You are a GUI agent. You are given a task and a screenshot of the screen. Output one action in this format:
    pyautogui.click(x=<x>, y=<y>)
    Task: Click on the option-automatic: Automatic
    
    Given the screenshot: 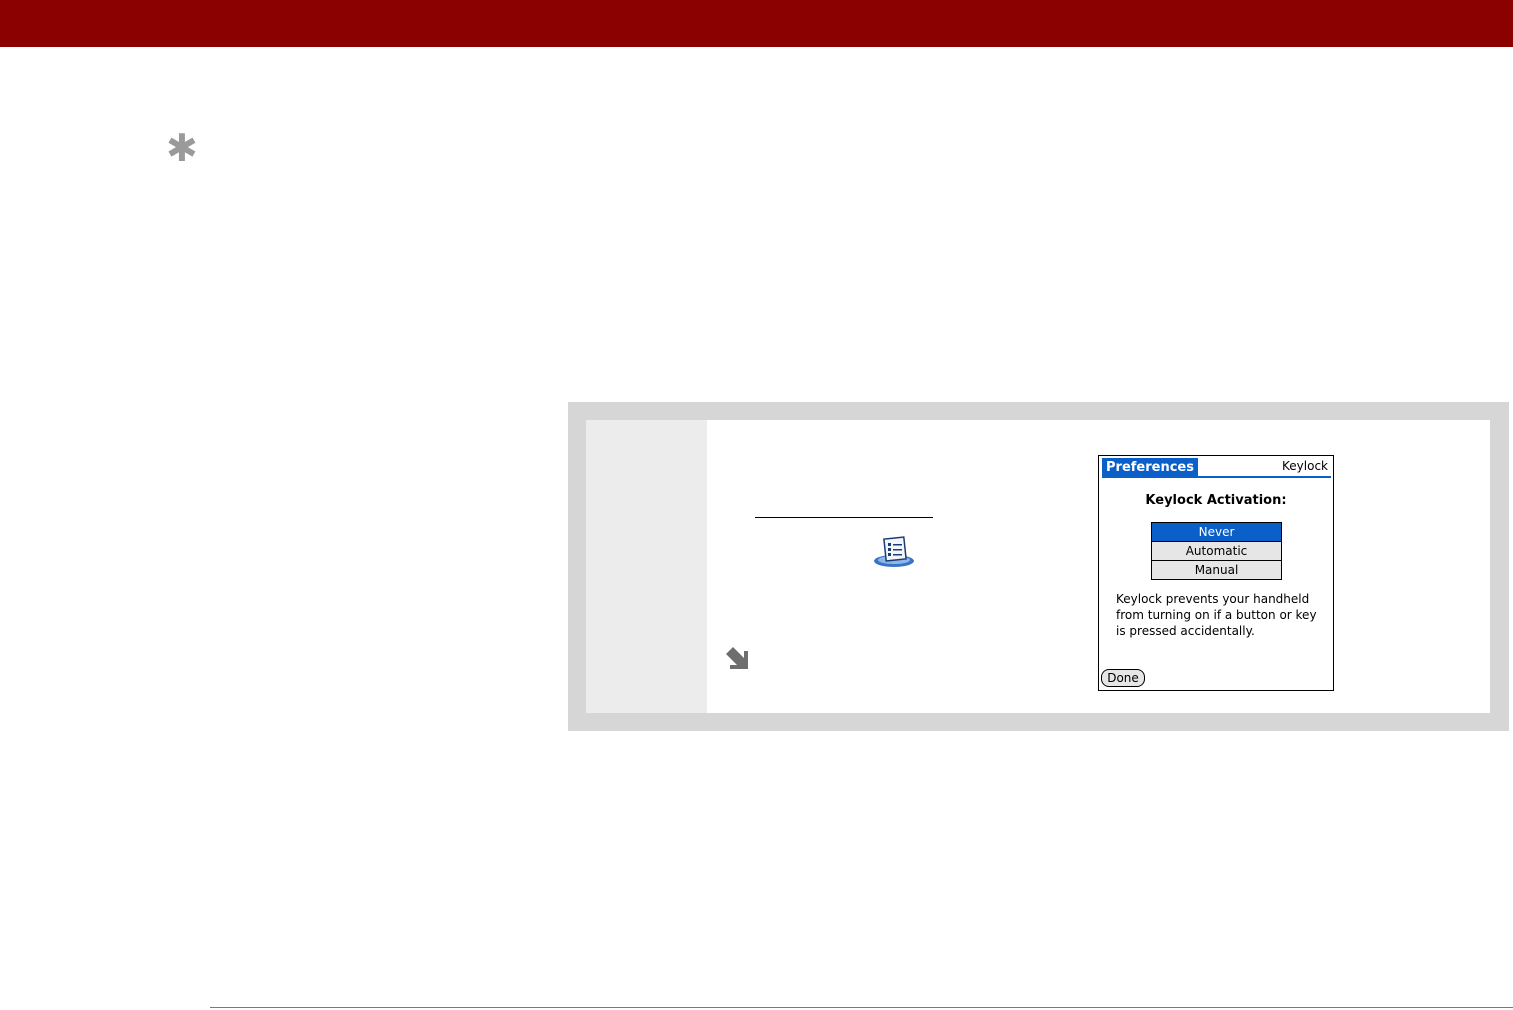 What is the action you would take?
    pyautogui.click(x=1216, y=550)
    